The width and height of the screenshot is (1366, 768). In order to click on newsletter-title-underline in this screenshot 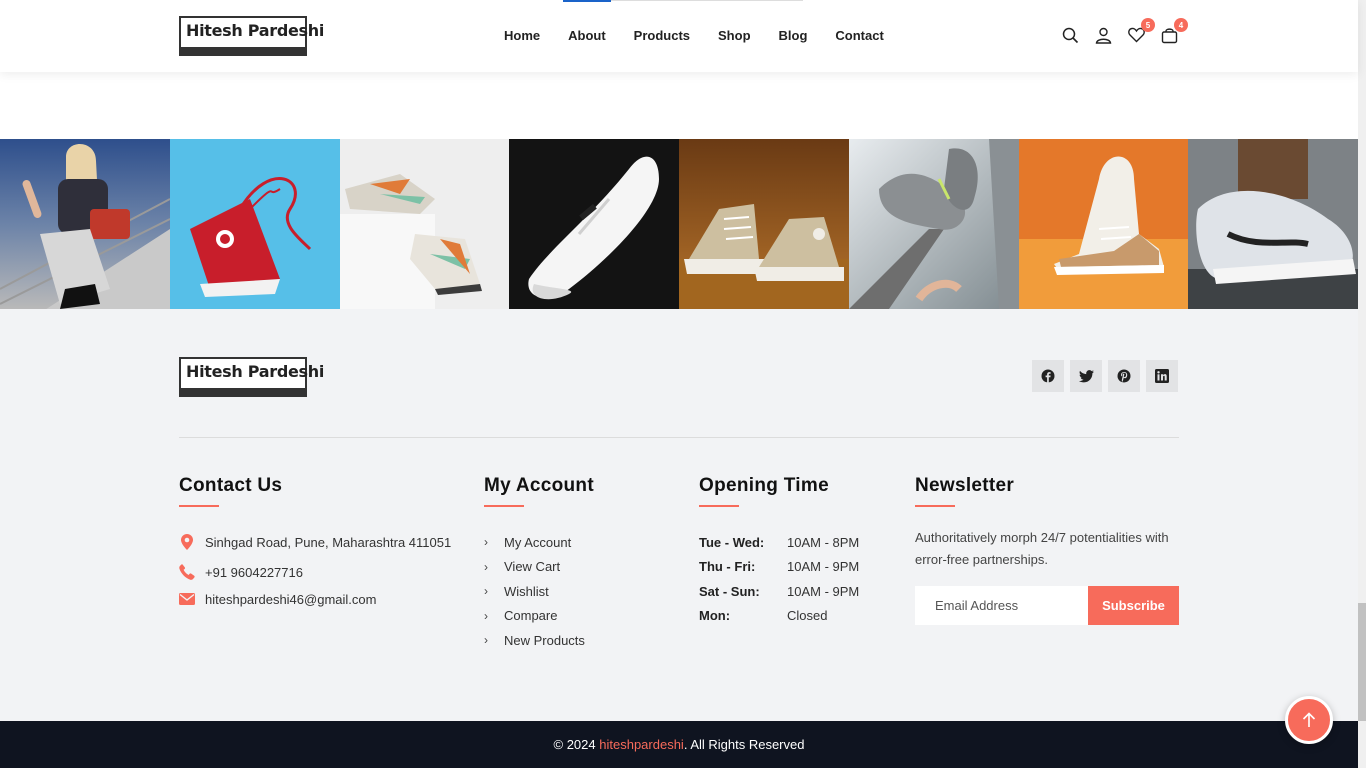, I will do `click(935, 506)`.